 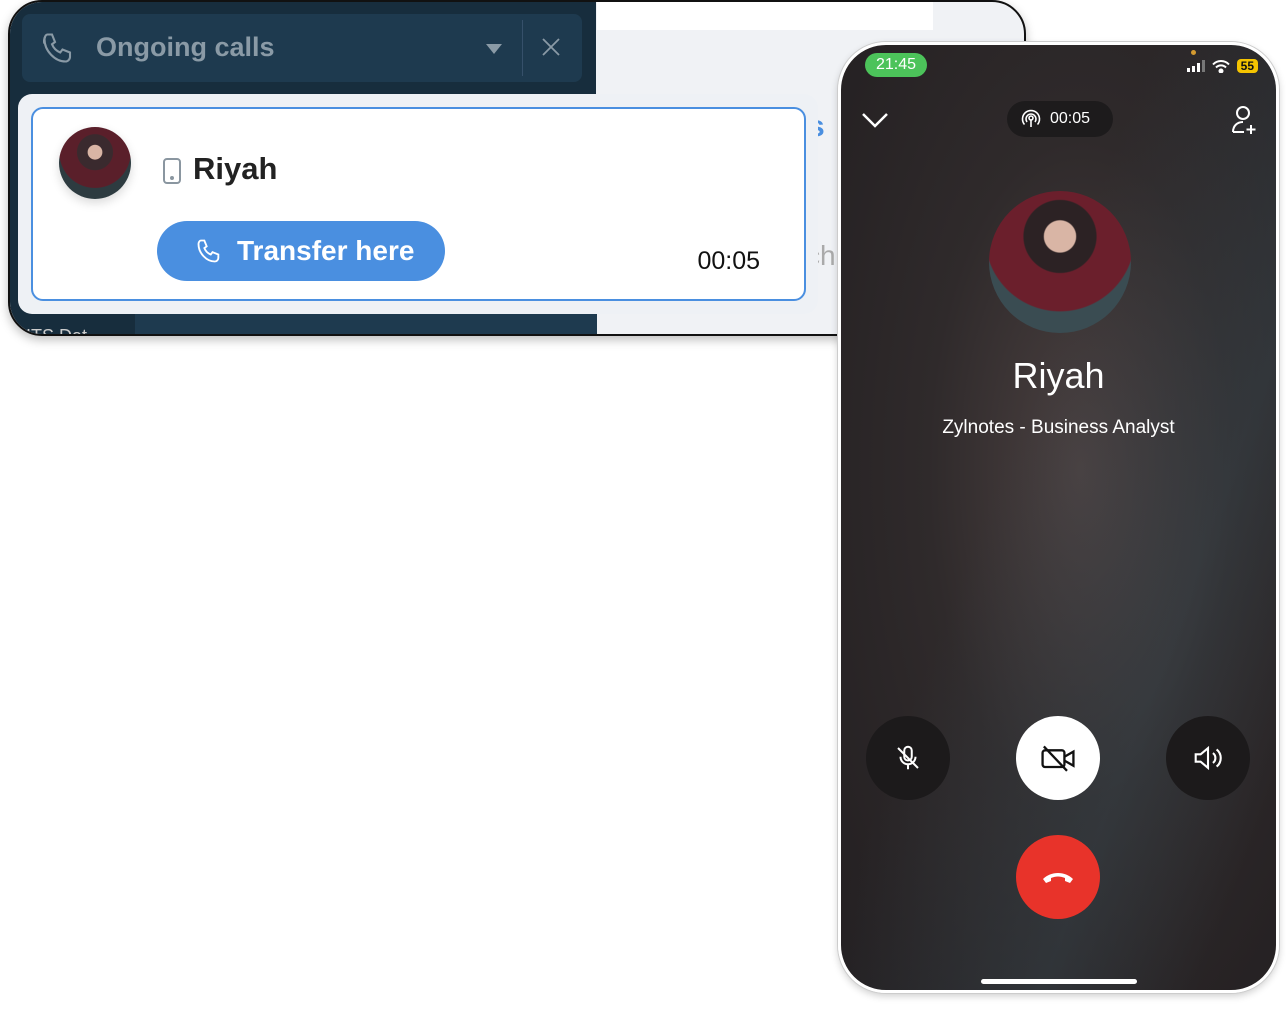 What do you see at coordinates (366, 324) in the screenshot?
I see `sidebar-strip` at bounding box center [366, 324].